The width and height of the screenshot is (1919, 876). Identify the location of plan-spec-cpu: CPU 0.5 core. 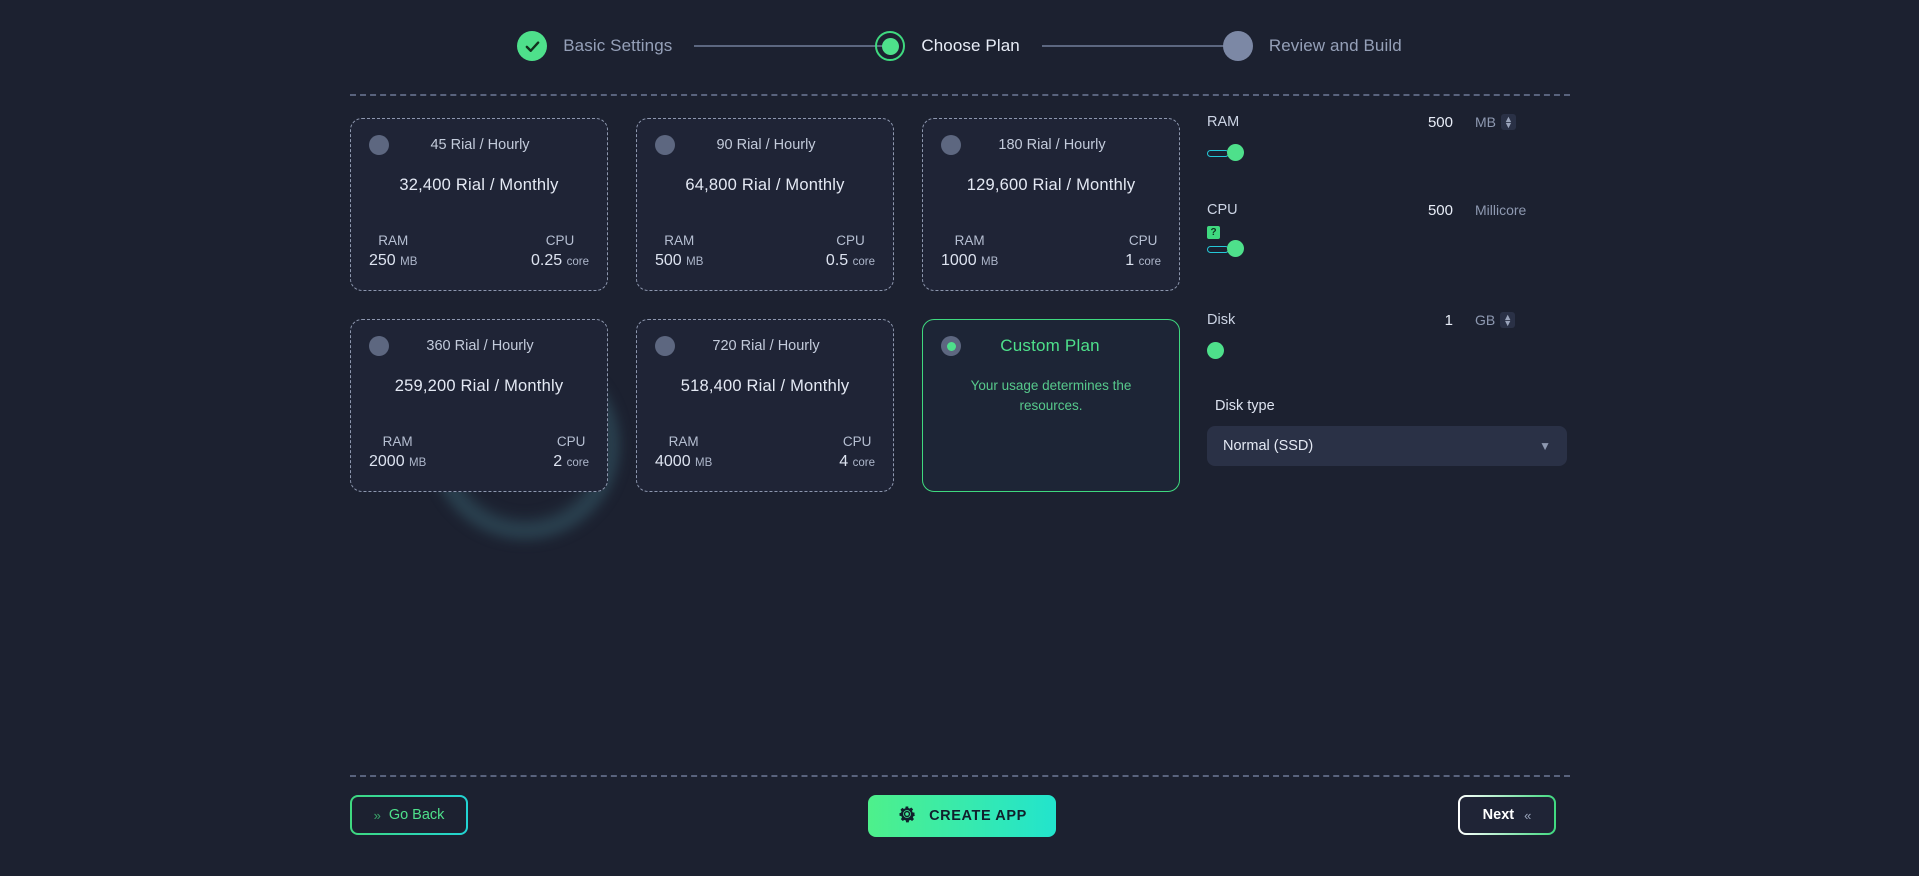
(850, 251).